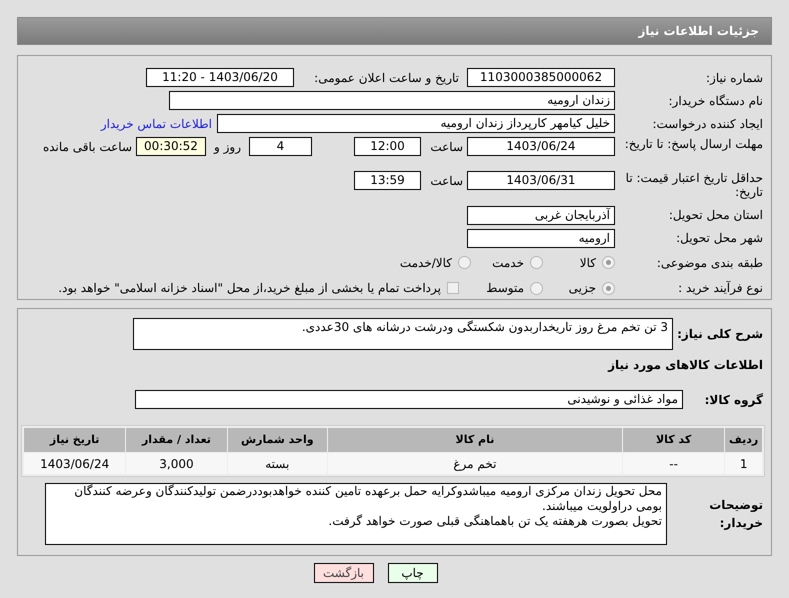 The width and height of the screenshot is (789, 598). I want to click on field-value: 13:59, so click(387, 180).